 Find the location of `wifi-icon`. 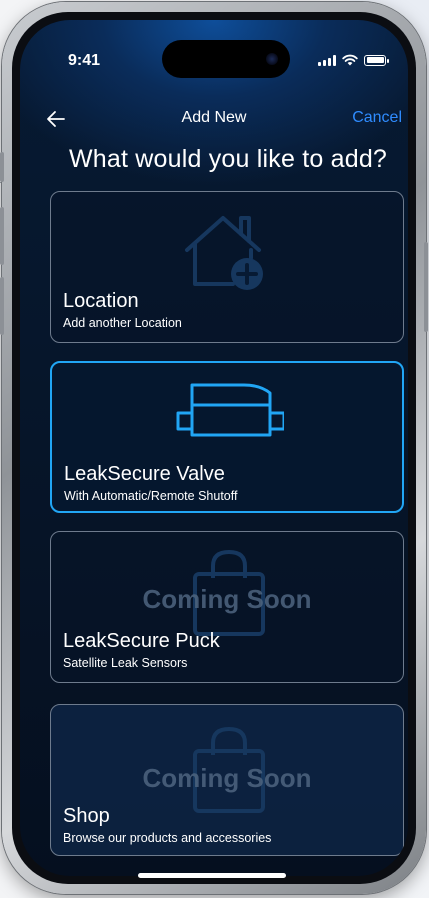

wifi-icon is located at coordinates (350, 60).